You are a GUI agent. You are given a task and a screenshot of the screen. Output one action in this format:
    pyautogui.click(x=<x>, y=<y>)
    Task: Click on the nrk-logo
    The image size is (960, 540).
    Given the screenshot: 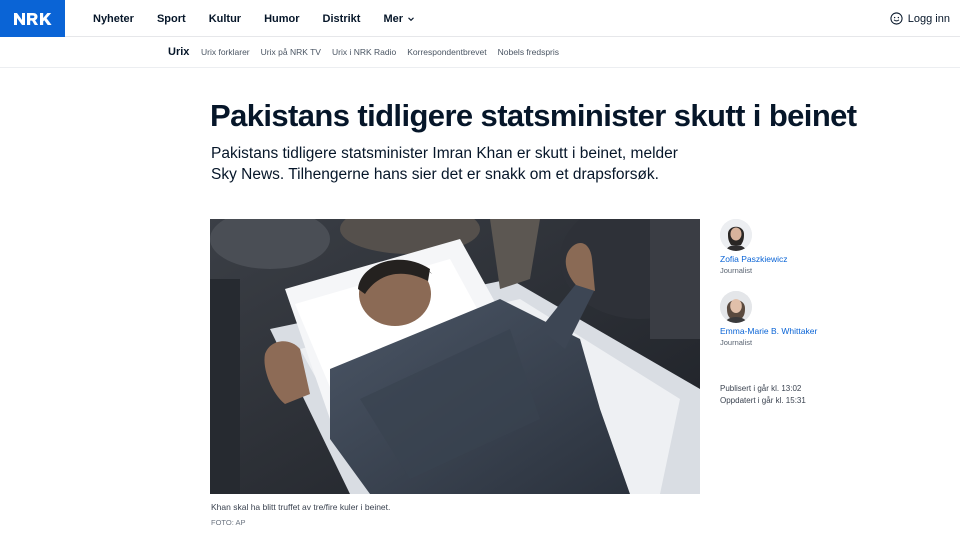 What is the action you would take?
    pyautogui.click(x=32, y=18)
    